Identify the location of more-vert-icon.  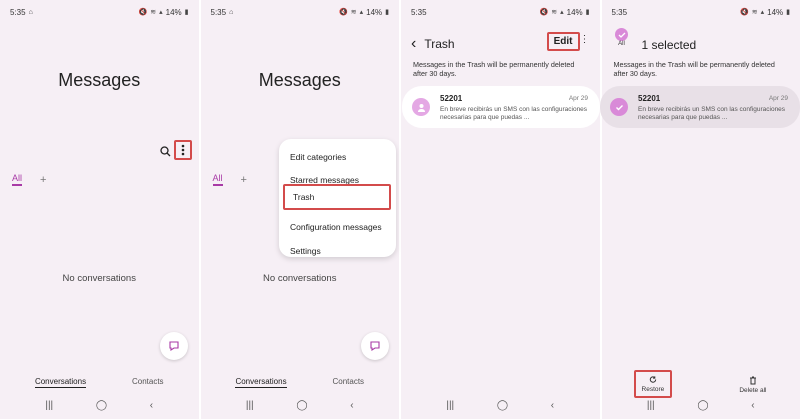
(183, 150).